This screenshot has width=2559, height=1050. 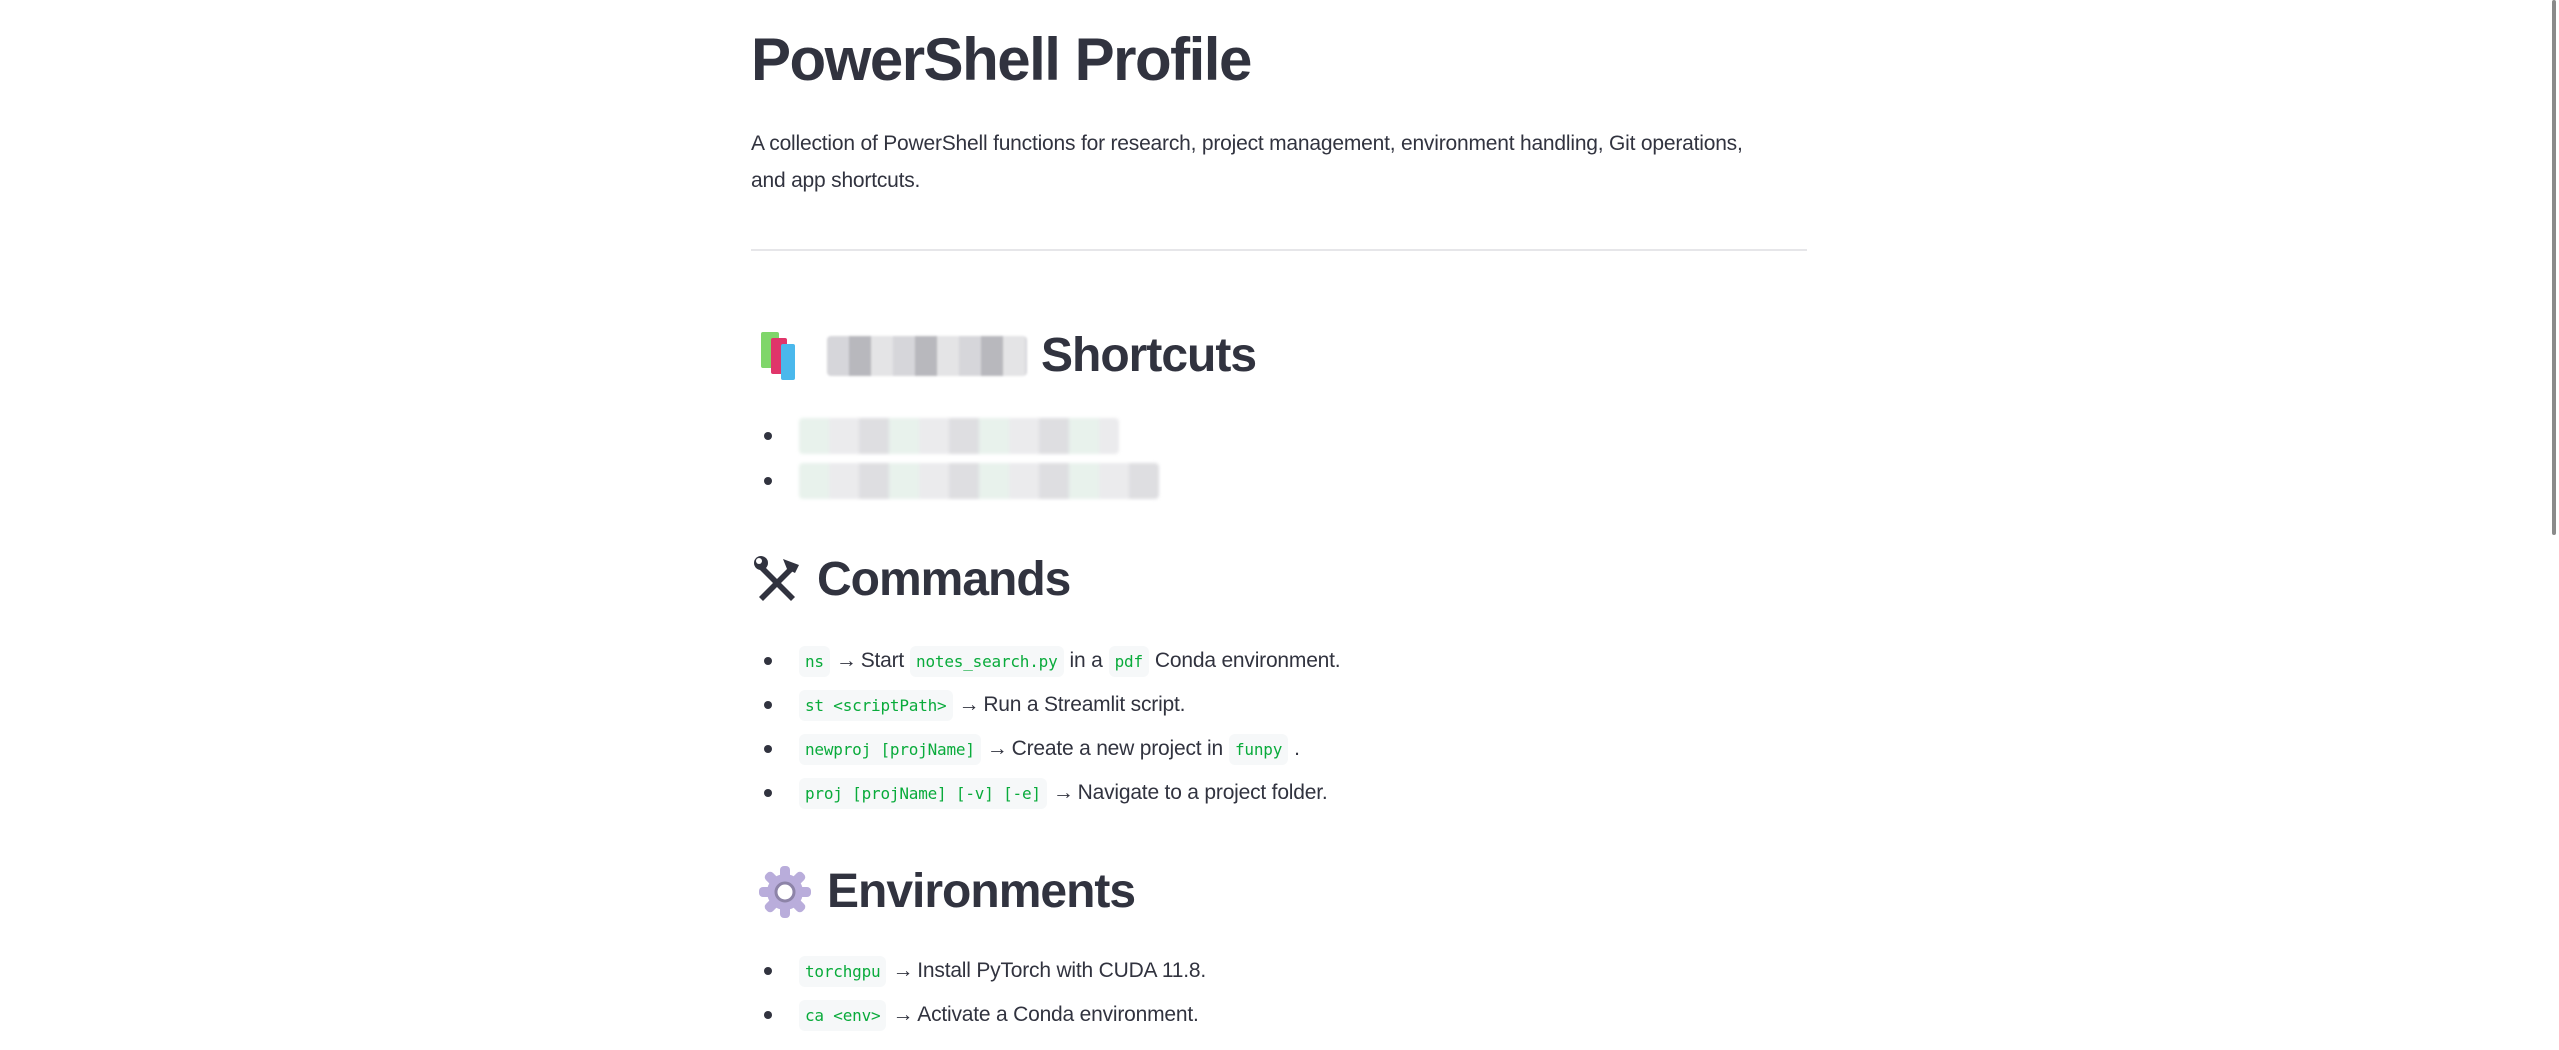 What do you see at coordinates (1086, 660) in the screenshot?
I see `item-text: in a` at bounding box center [1086, 660].